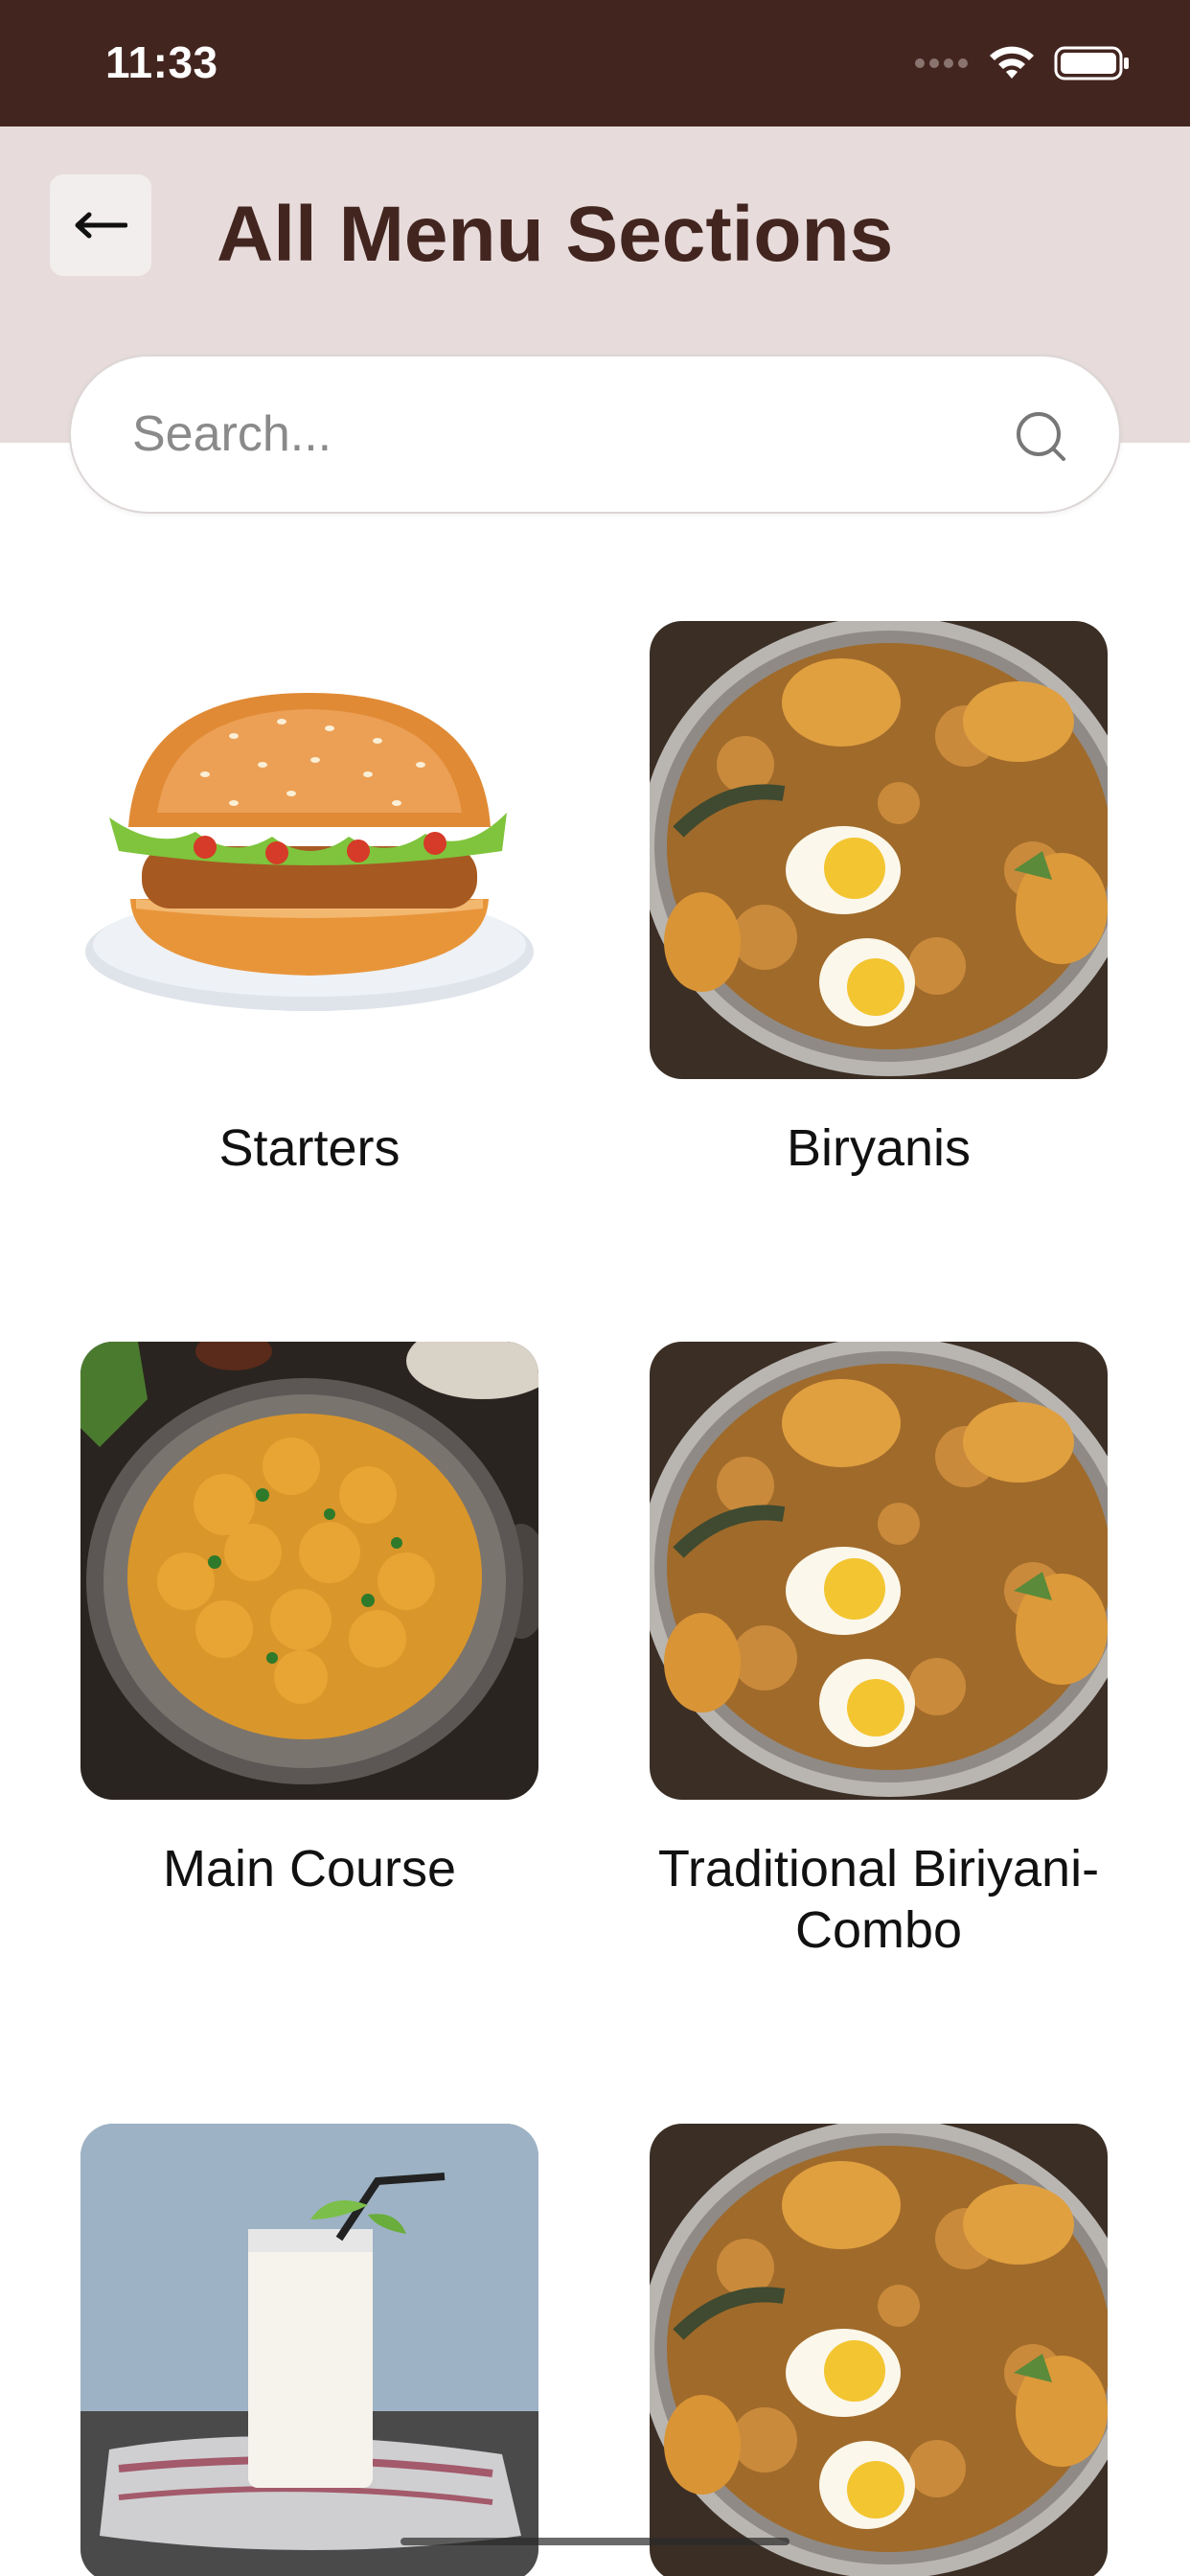  I want to click on section-card-traditional-biriyani-combo: Traditional Biriyani-Combo, so click(879, 1650).